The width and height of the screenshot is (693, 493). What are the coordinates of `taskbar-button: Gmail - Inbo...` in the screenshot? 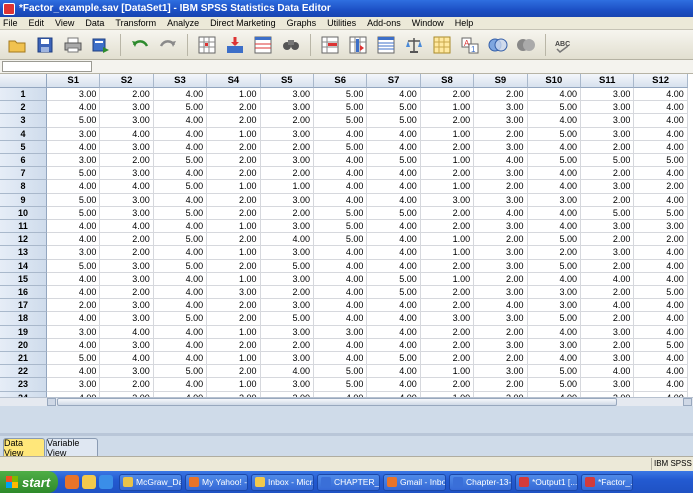 It's located at (414, 482).